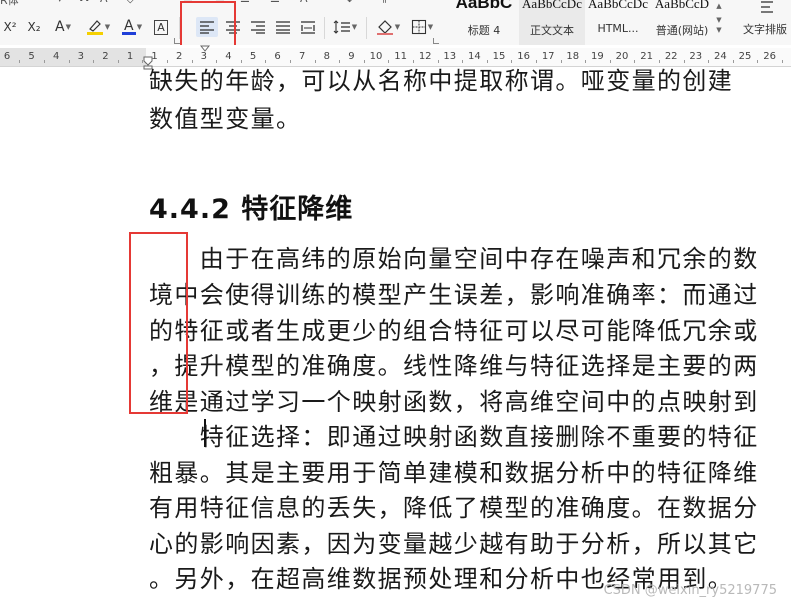  Describe the element at coordinates (646, 56) in the screenshot. I see `ruler-number: 21` at that location.